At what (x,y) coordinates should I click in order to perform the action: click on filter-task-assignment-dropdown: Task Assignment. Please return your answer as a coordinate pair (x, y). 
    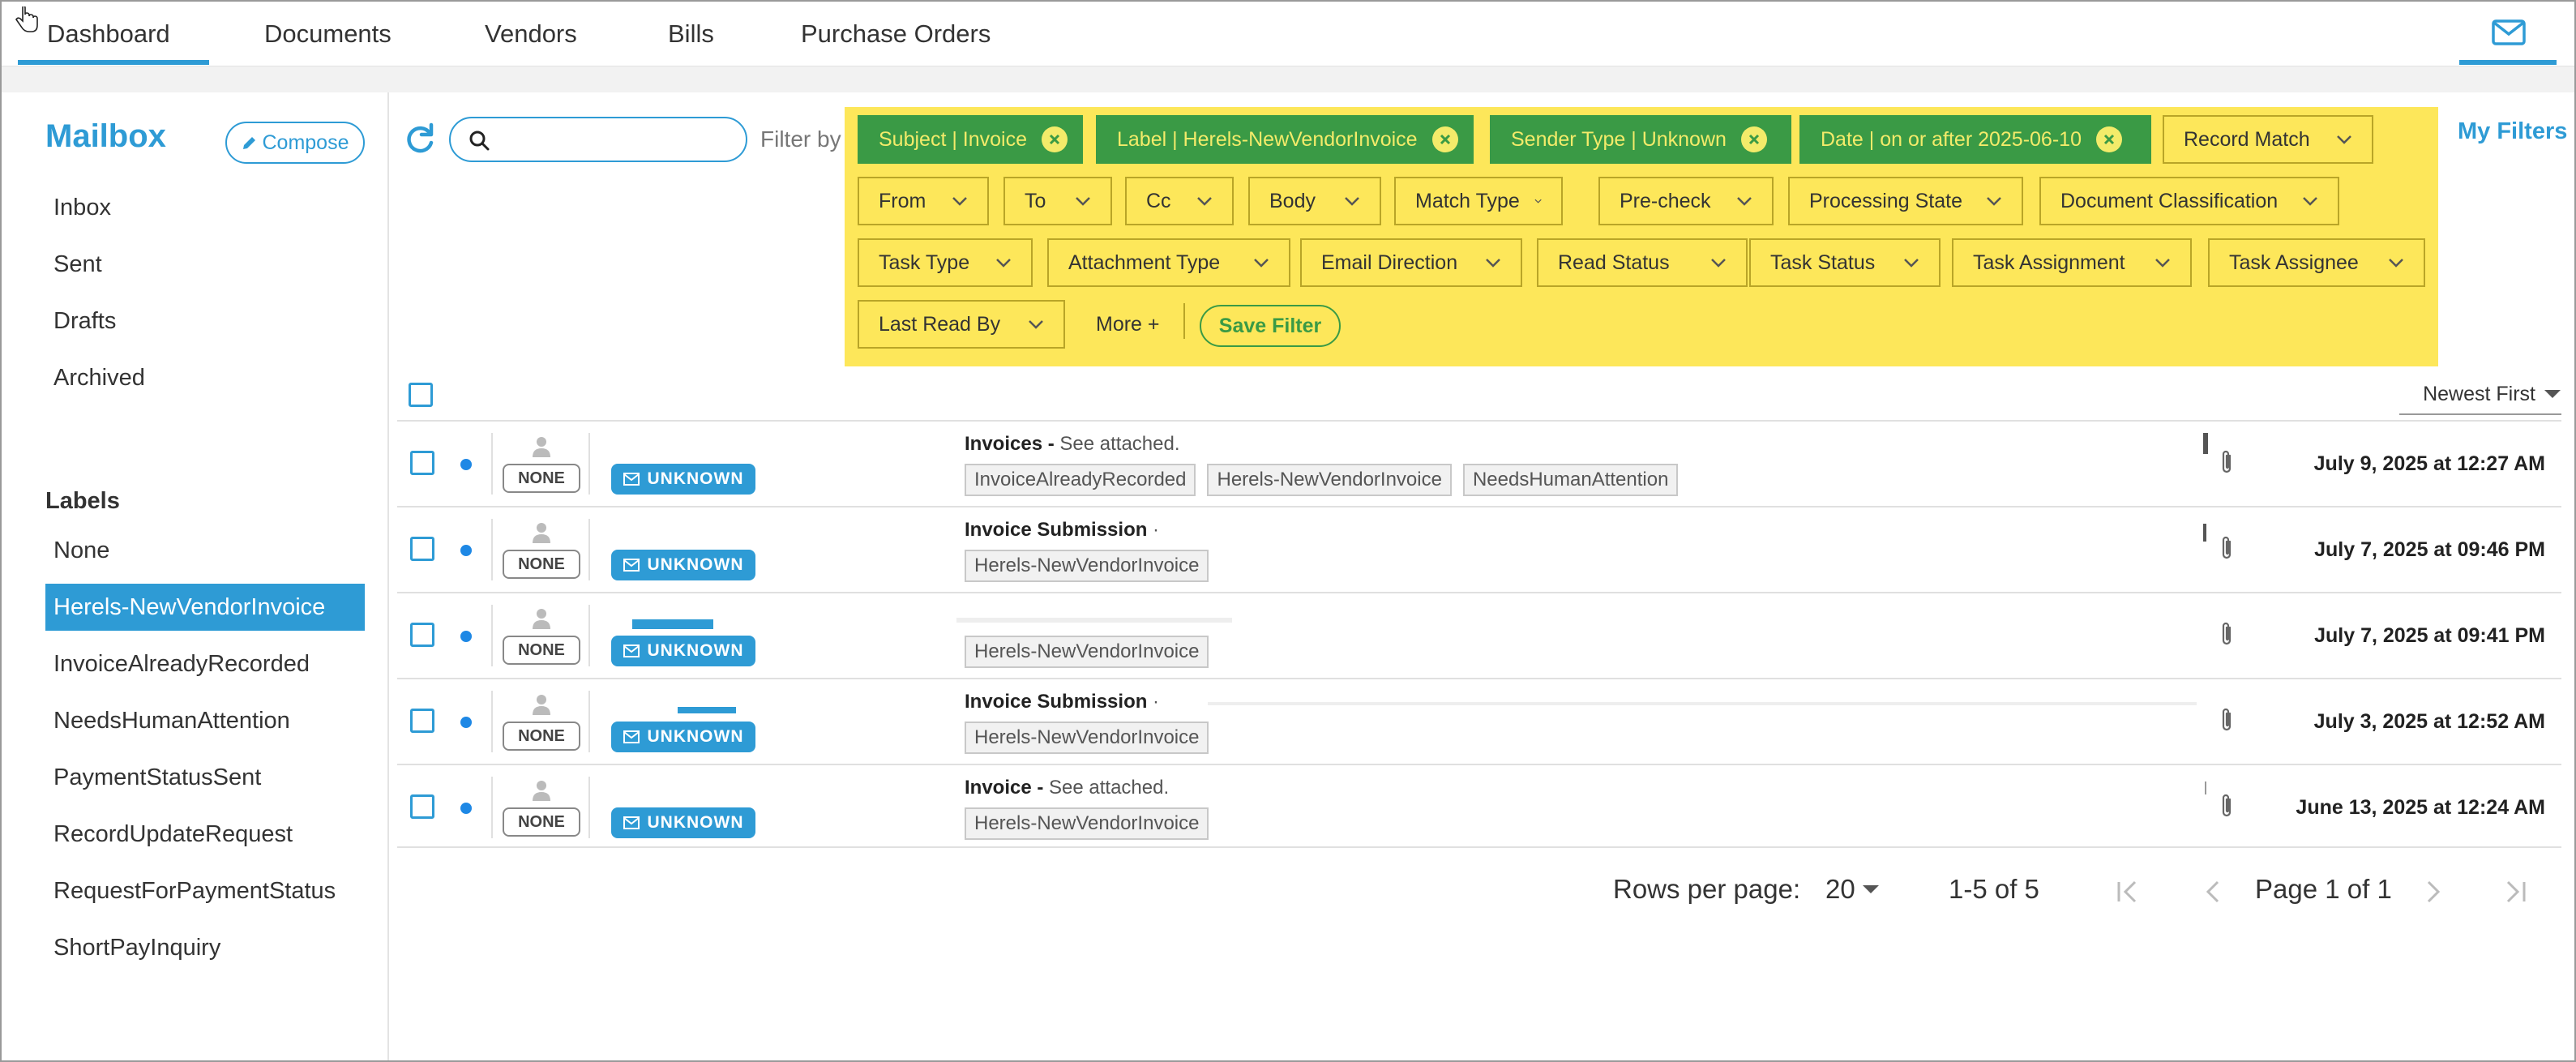
    Looking at the image, I should click on (2072, 262).